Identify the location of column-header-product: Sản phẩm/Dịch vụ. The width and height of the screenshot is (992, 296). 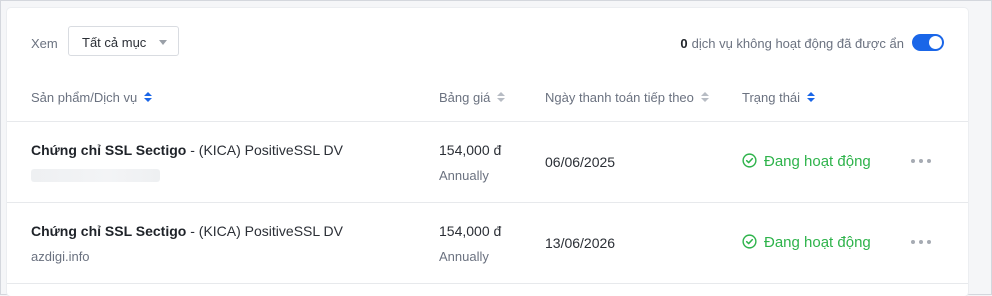
(92, 97).